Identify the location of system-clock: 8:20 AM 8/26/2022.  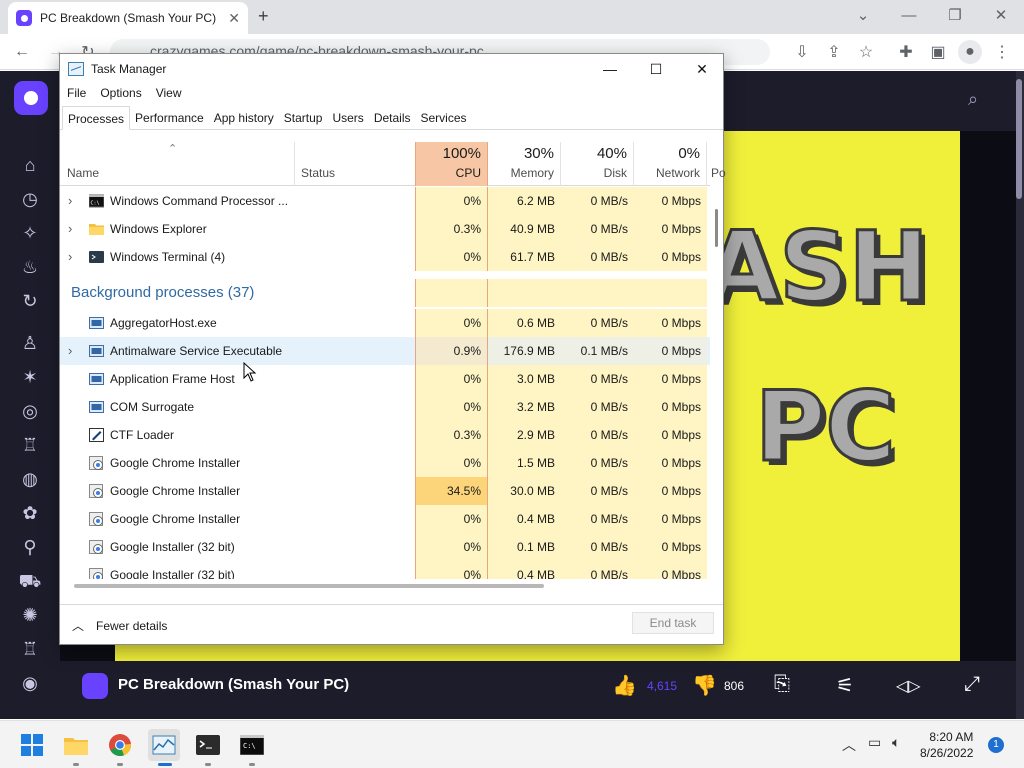
(946, 745).